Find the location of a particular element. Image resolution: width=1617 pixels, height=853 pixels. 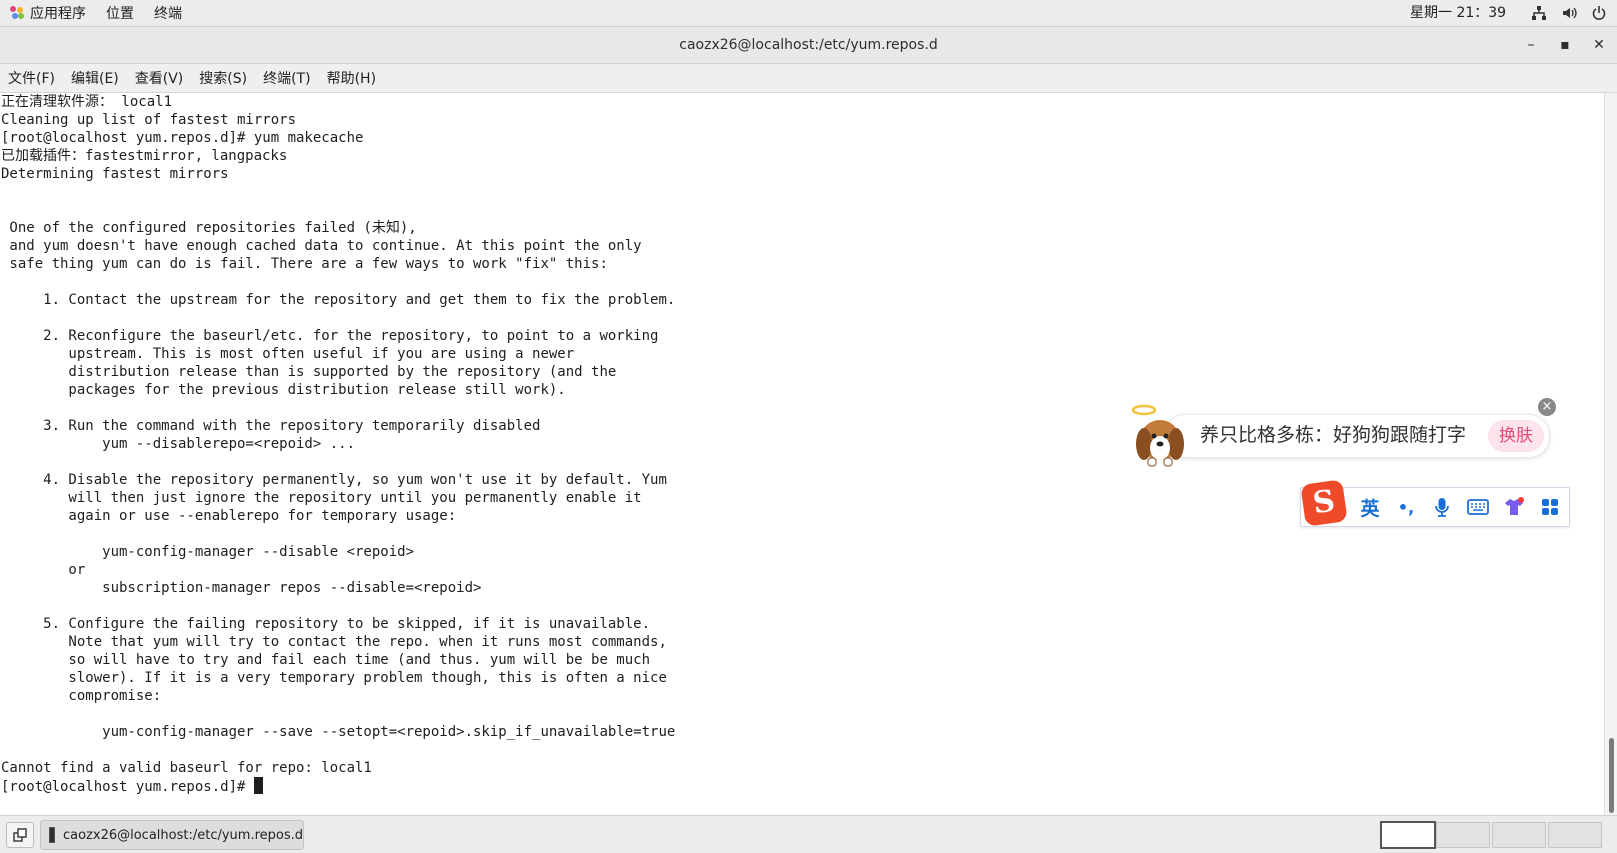

ime-punctuation-toggle: •, is located at coordinates (1406, 507).